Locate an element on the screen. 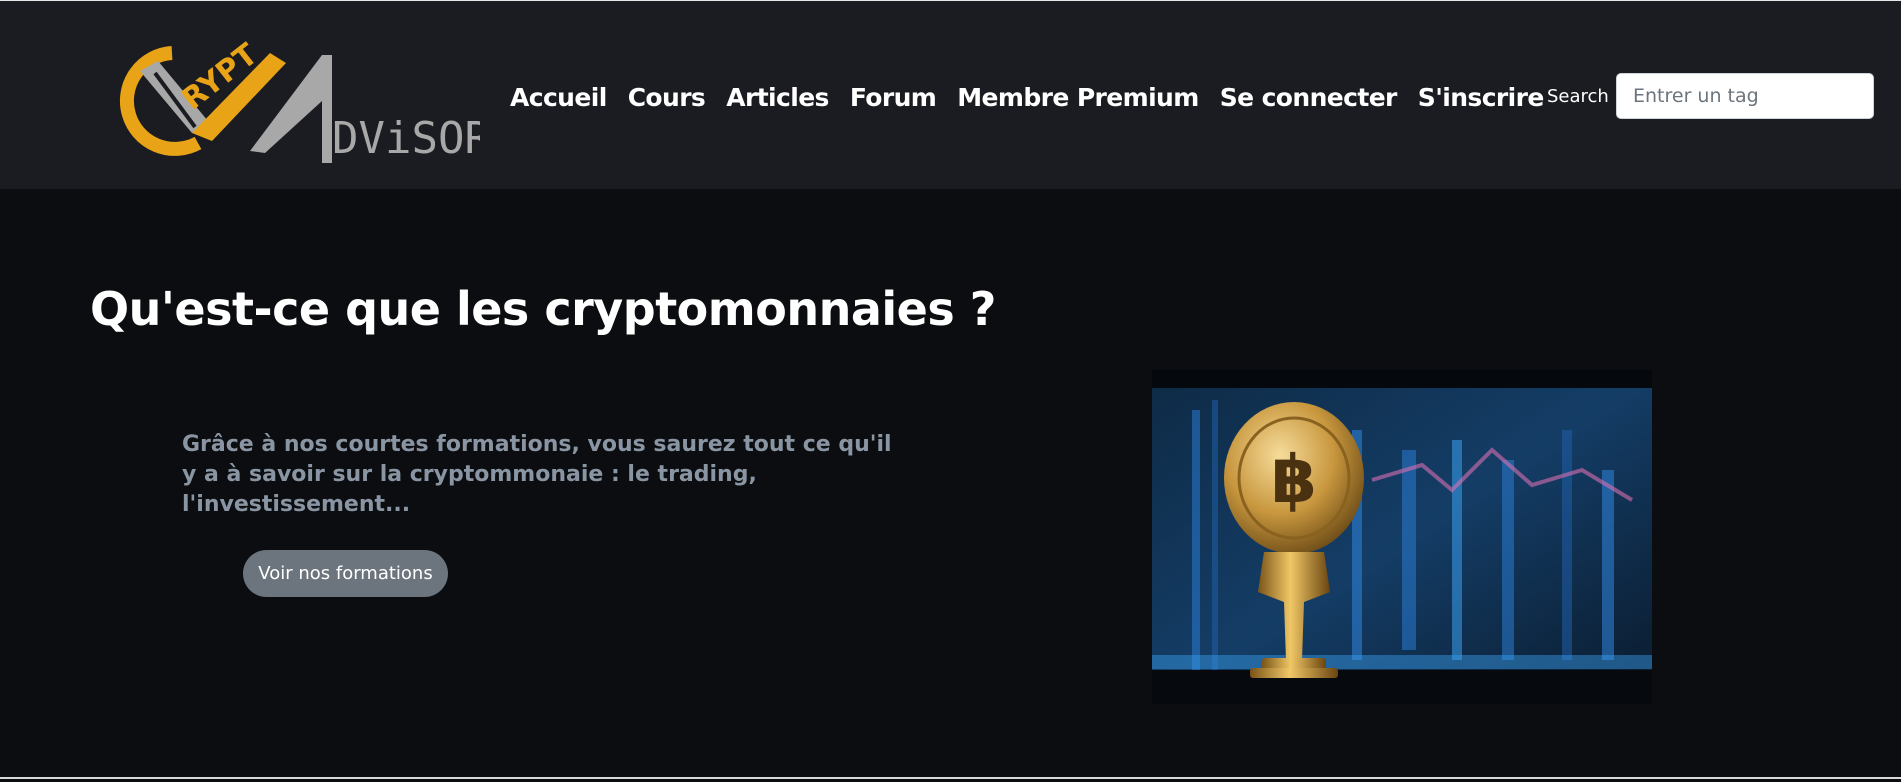 The image size is (1901, 782). nav-sinscrire: S'inscrire is located at coordinates (1481, 97).